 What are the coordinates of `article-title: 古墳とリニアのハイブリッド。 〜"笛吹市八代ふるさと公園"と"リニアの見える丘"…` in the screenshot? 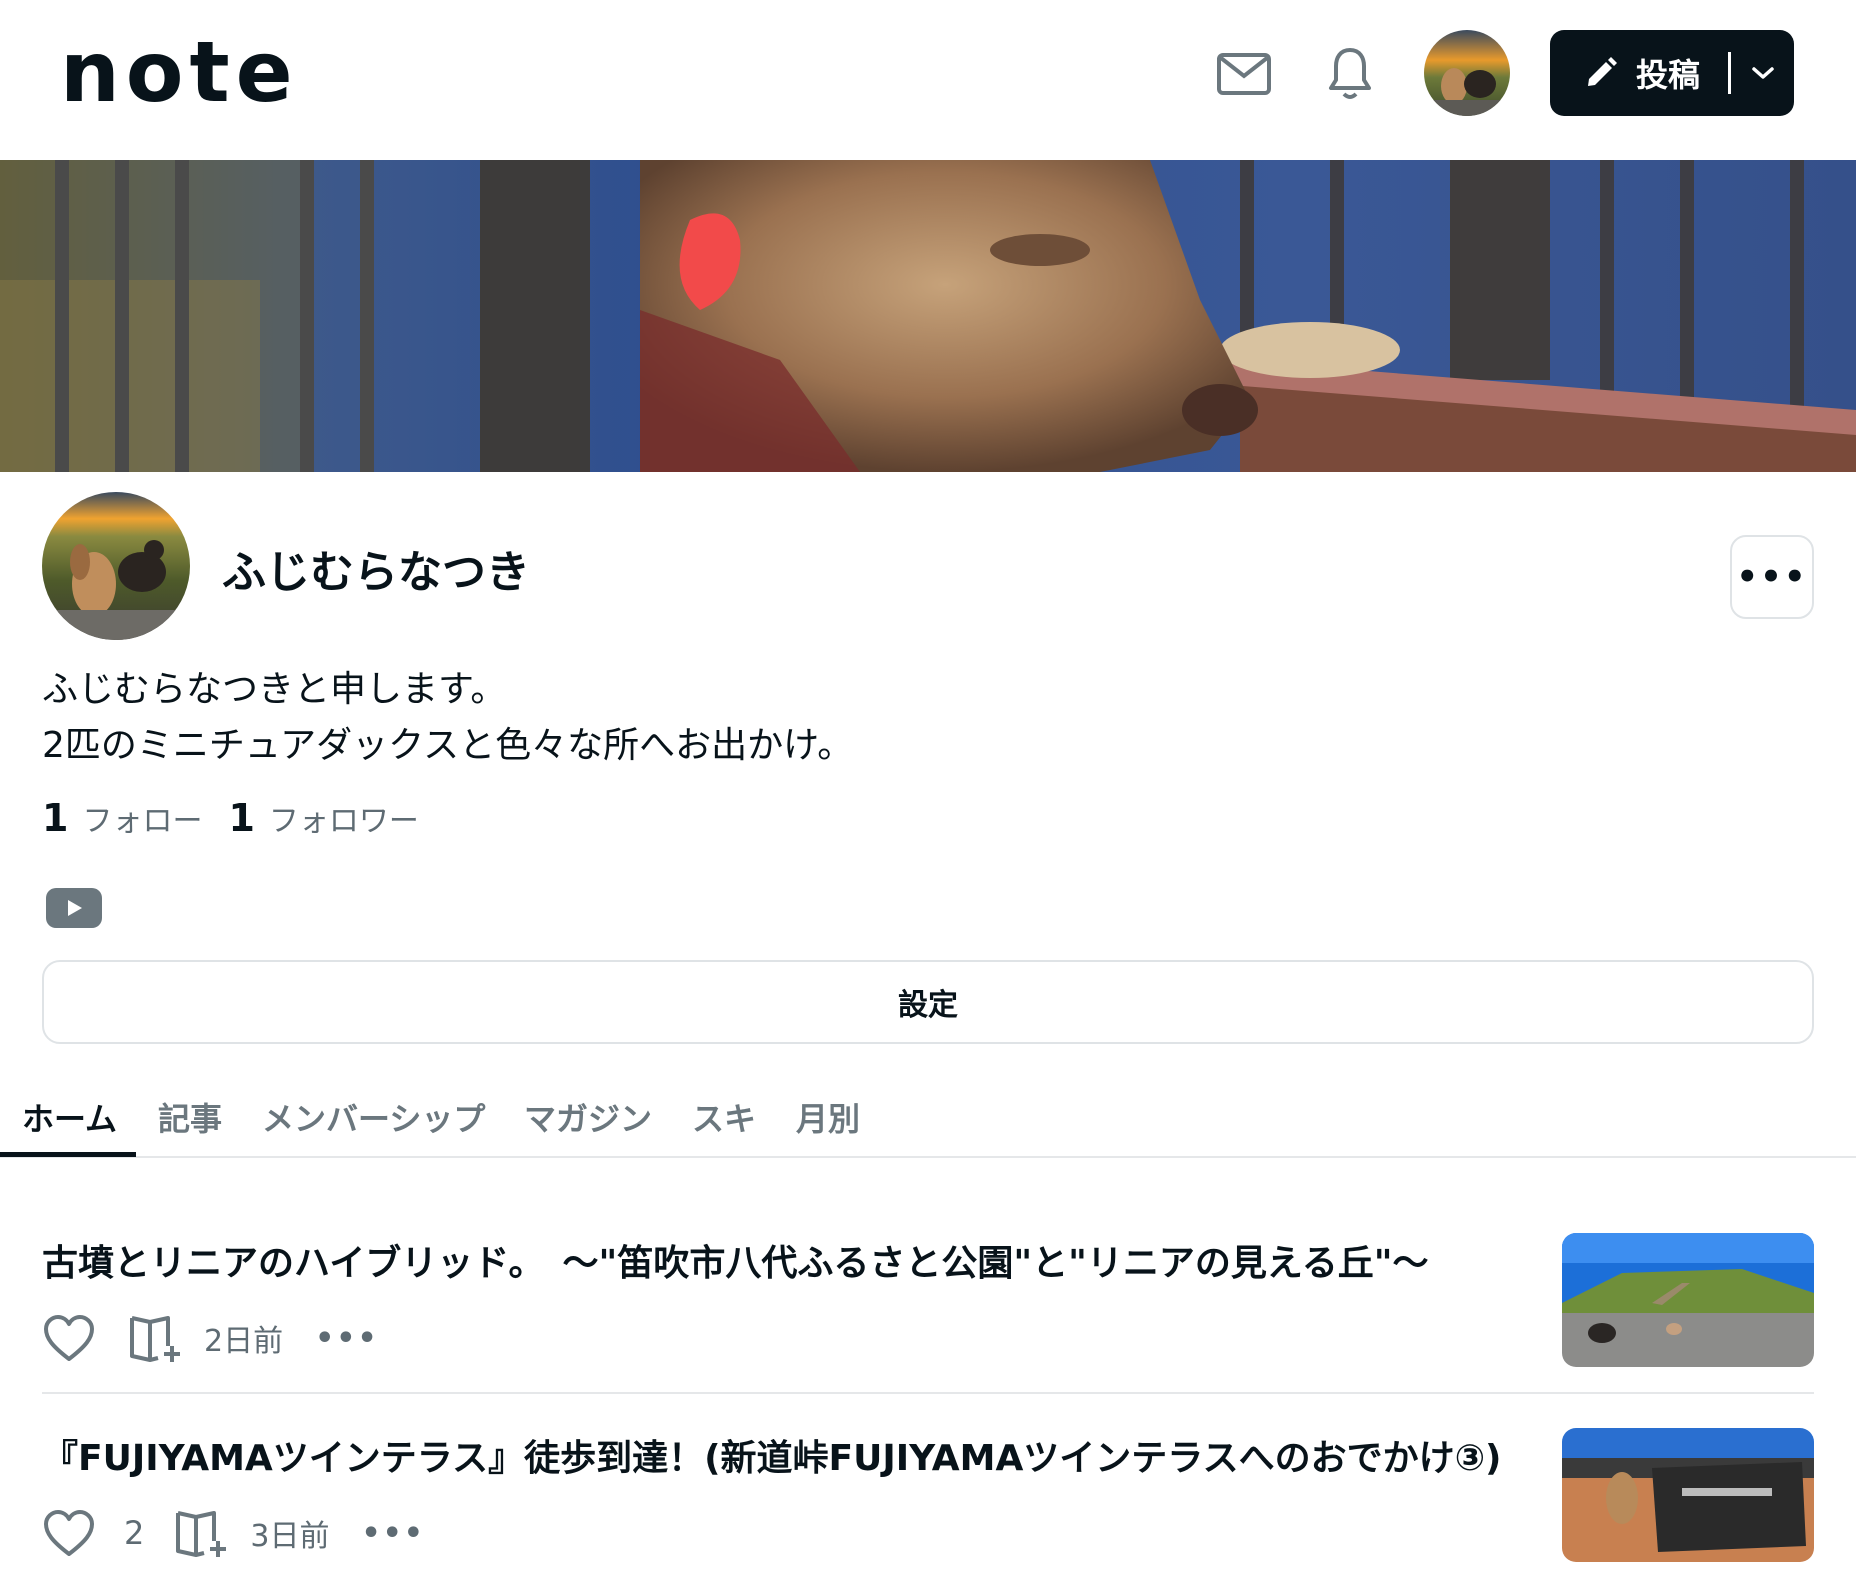 It's located at (735, 1260).